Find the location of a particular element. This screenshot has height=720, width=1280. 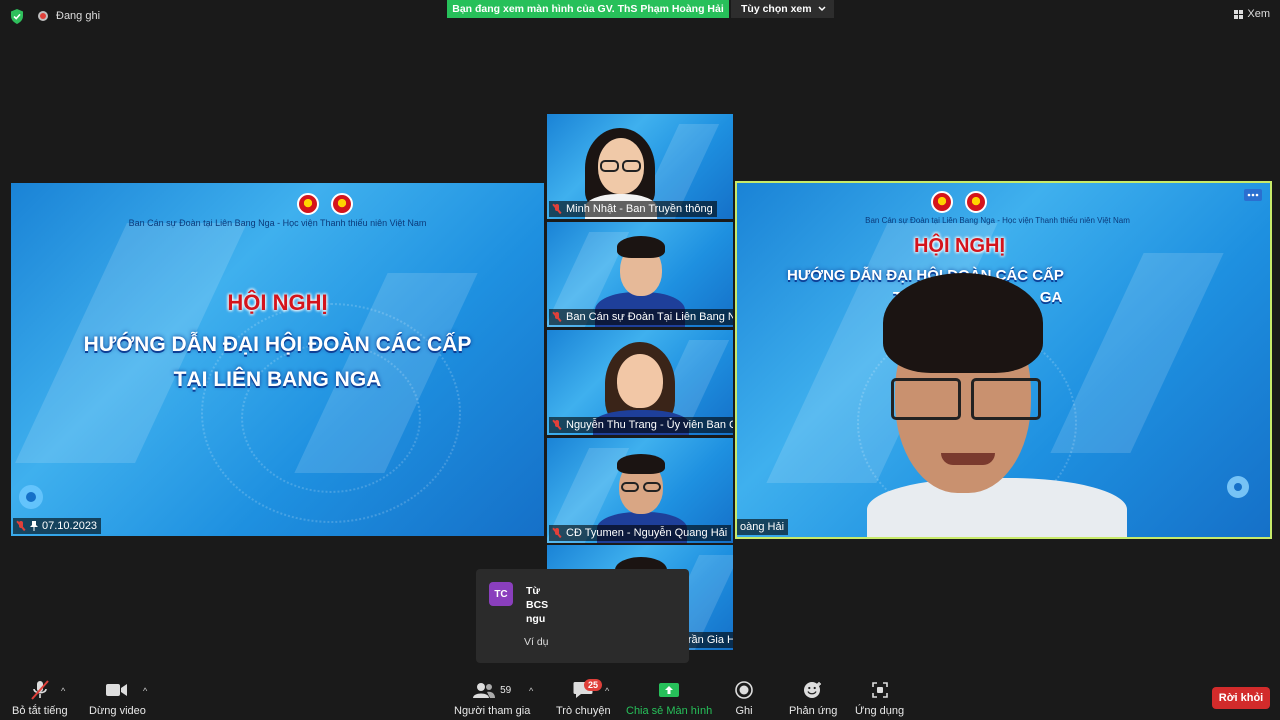

participant-name-label: Minh Nhật - Ban Truyền thông is located at coordinates (633, 209).